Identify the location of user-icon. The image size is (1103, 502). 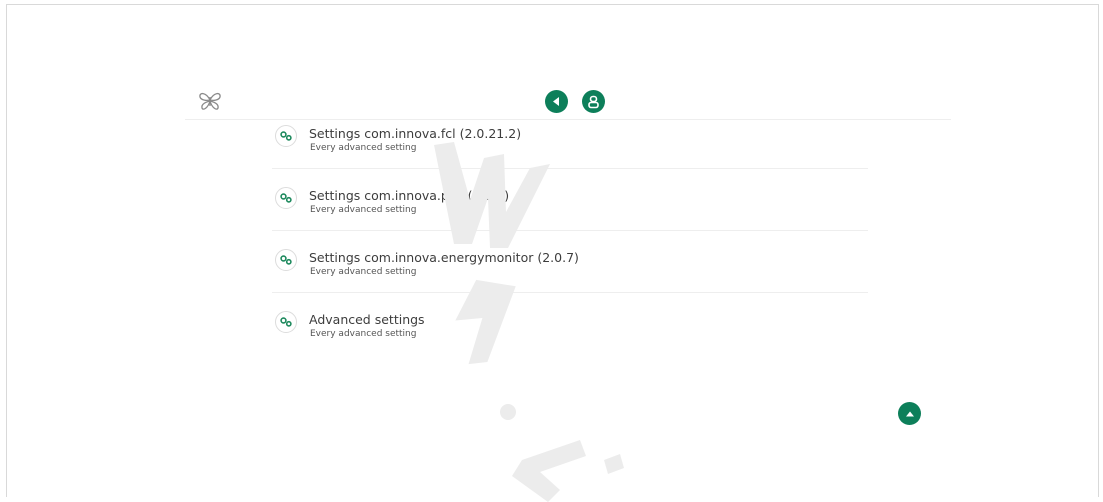
(593, 101).